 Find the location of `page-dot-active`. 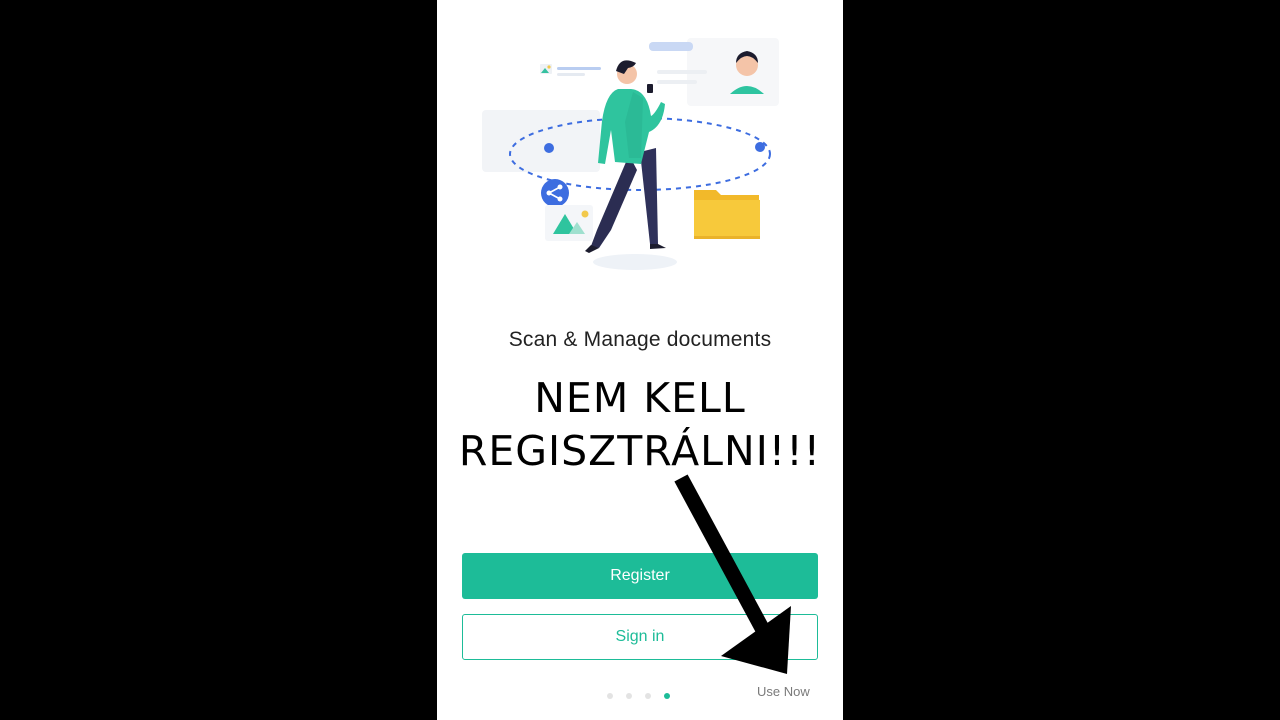

page-dot-active is located at coordinates (667, 696).